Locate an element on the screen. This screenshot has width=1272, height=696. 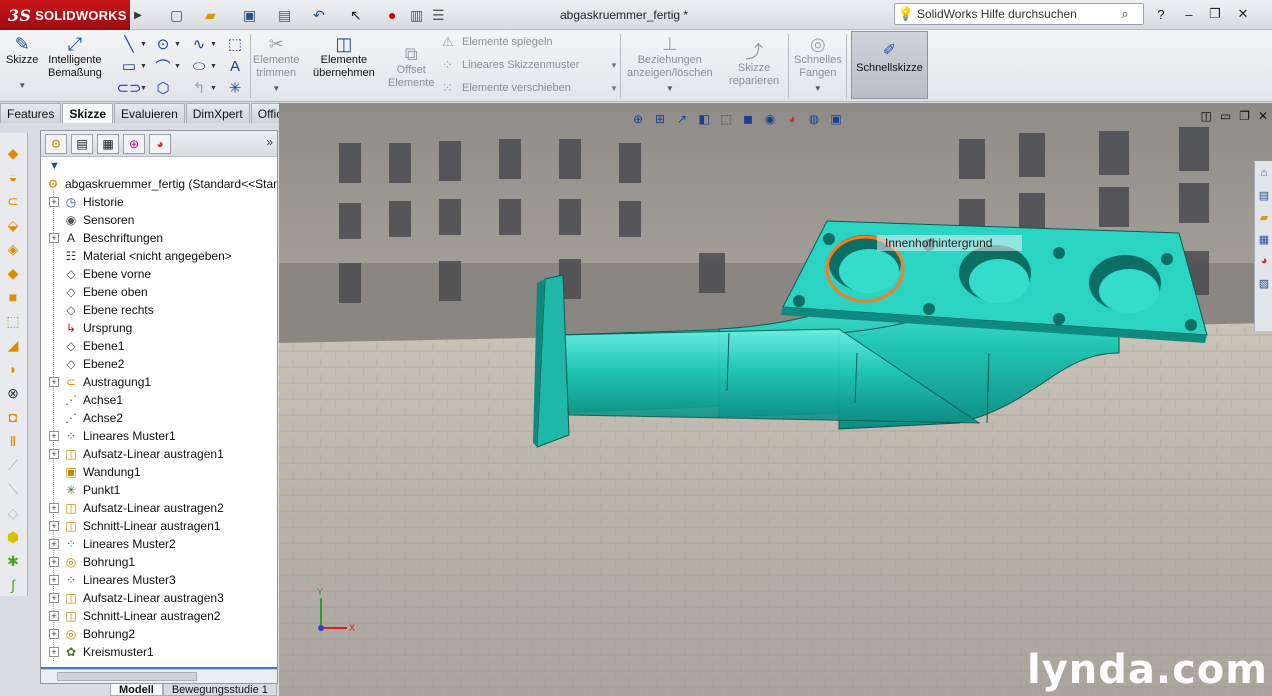
tree-item: ◇ Ebene2 is located at coordinates (86, 364).